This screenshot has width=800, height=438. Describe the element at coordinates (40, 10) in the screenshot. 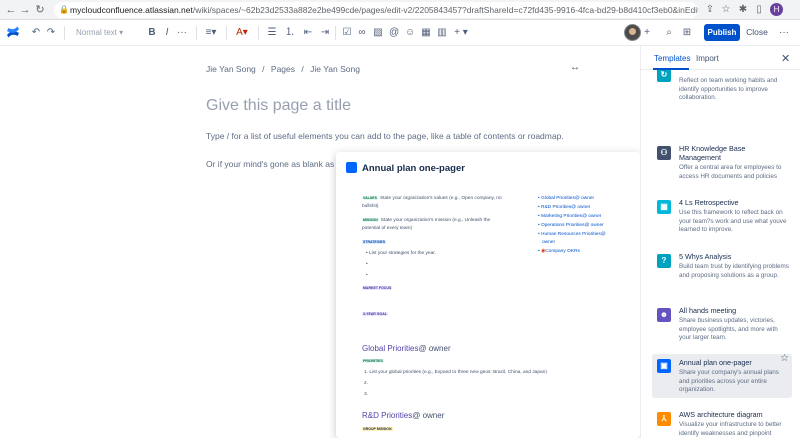

I see `reload-icon: ↻` at that location.